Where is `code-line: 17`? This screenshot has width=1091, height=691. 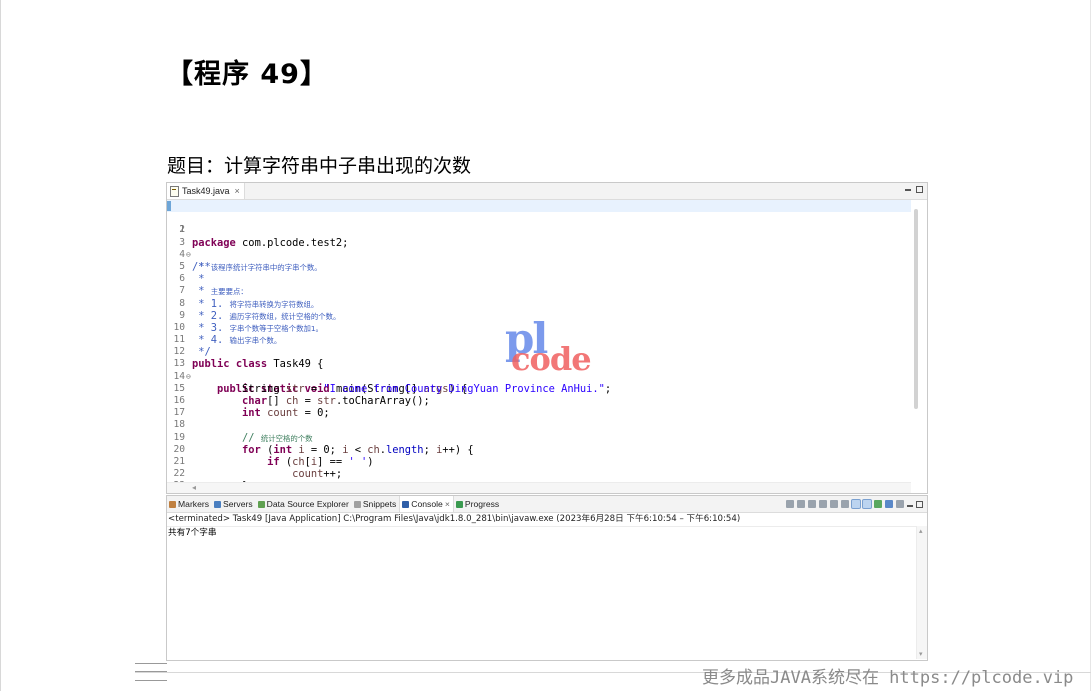
code-line: 17 is located at coordinates (539, 406).